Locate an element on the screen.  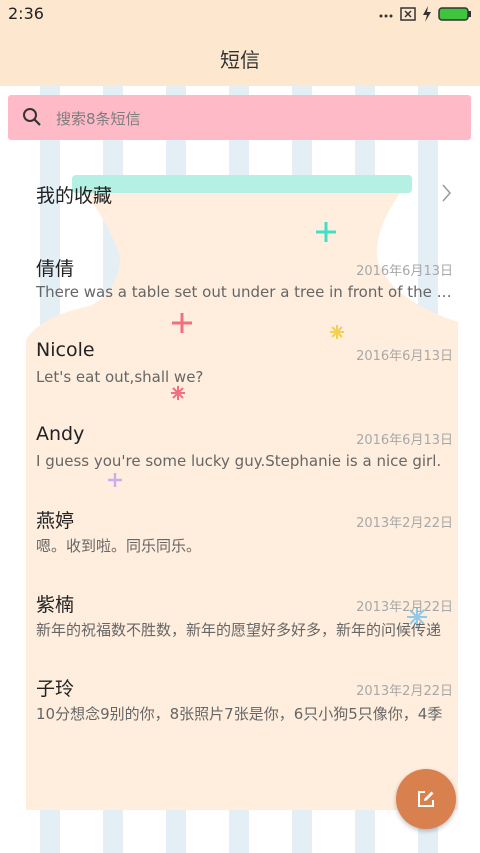
favorites-label: 我的收藏 is located at coordinates (74, 196).